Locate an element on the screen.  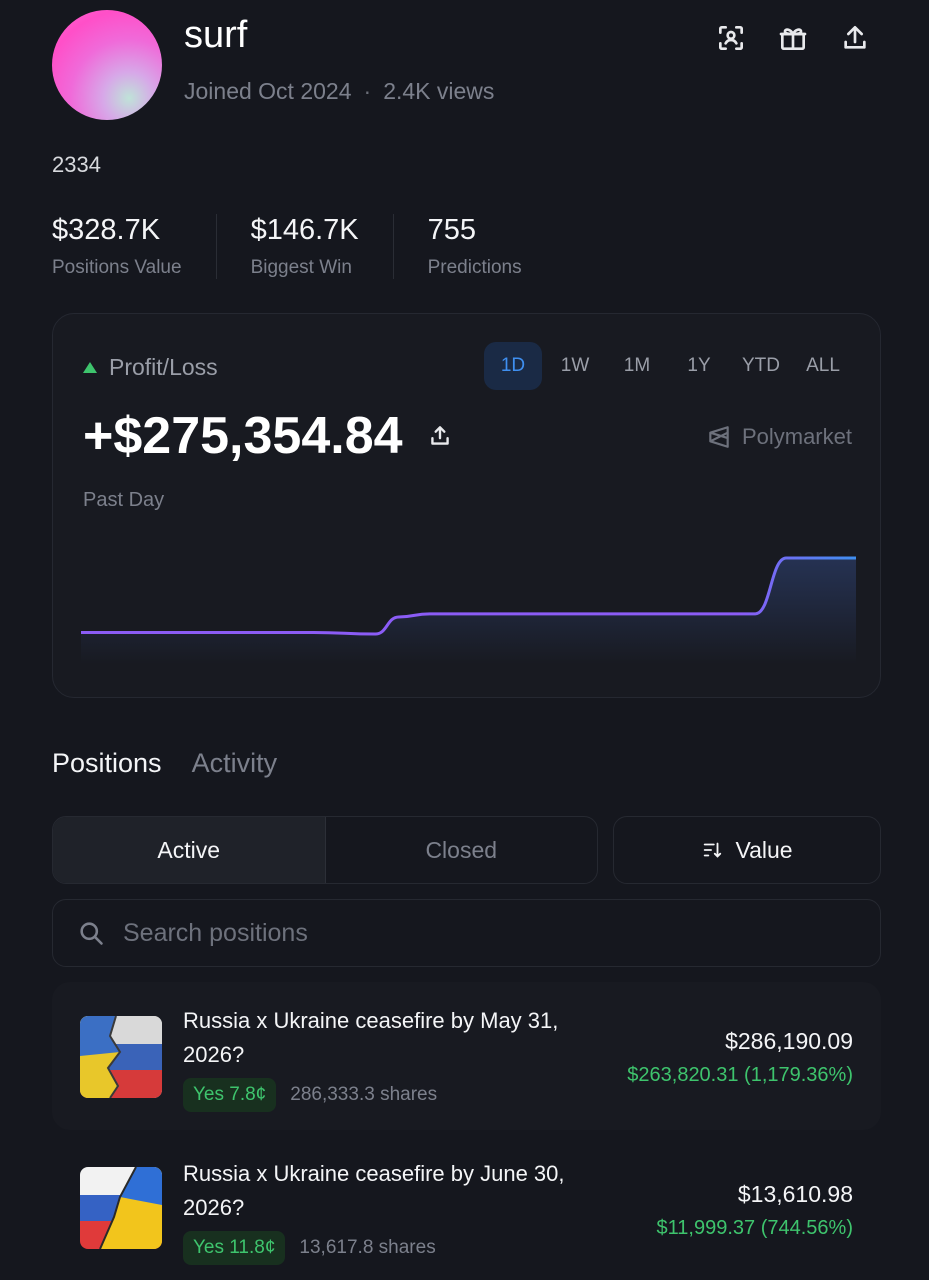
section-tabs: Positions Activity is located at coordinates (164, 763).